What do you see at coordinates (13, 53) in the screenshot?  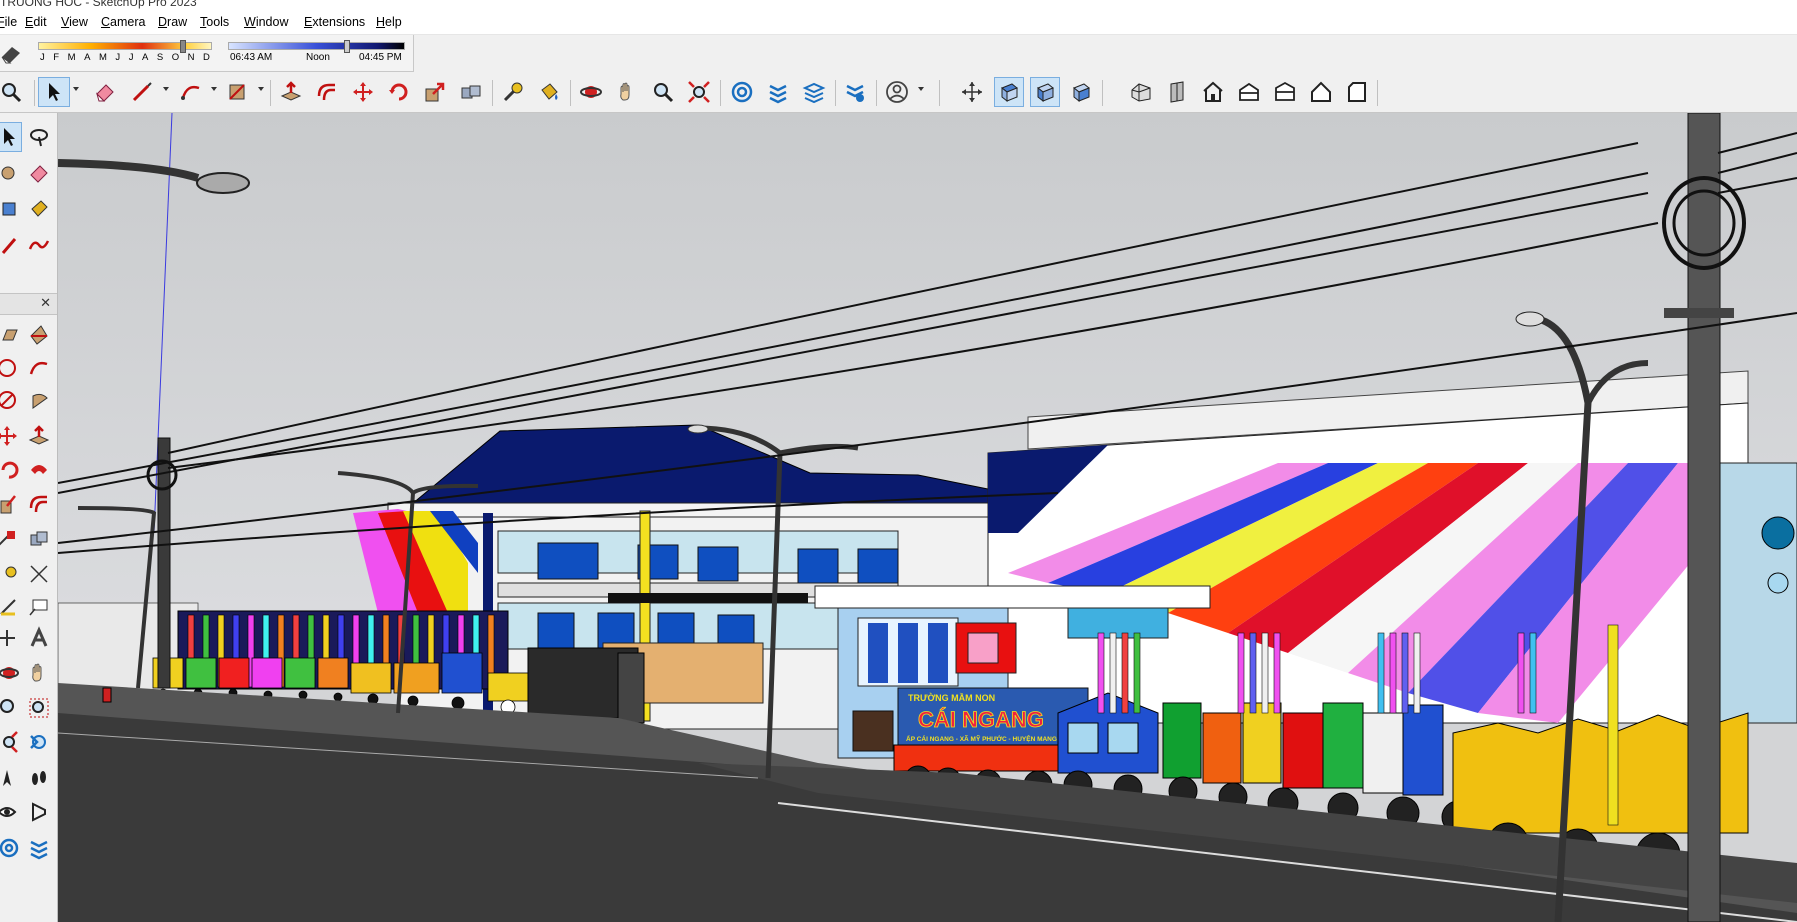 I see `shadow-toggle-button` at bounding box center [13, 53].